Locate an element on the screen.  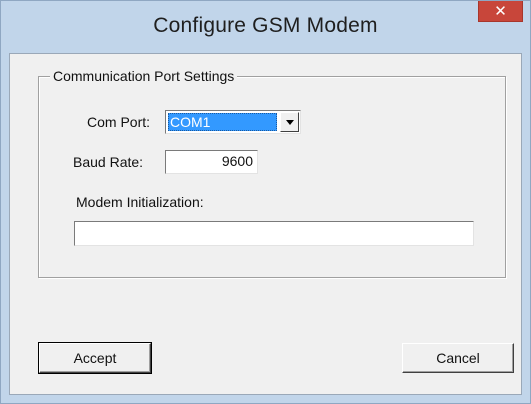
close-button: ✕ is located at coordinates (500, 11).